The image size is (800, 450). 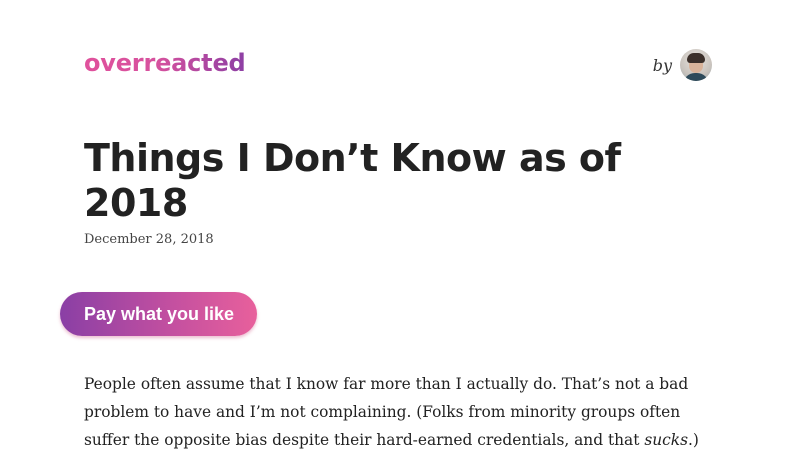 What do you see at coordinates (165, 63) in the screenshot?
I see `site-logo-link: overreacted` at bounding box center [165, 63].